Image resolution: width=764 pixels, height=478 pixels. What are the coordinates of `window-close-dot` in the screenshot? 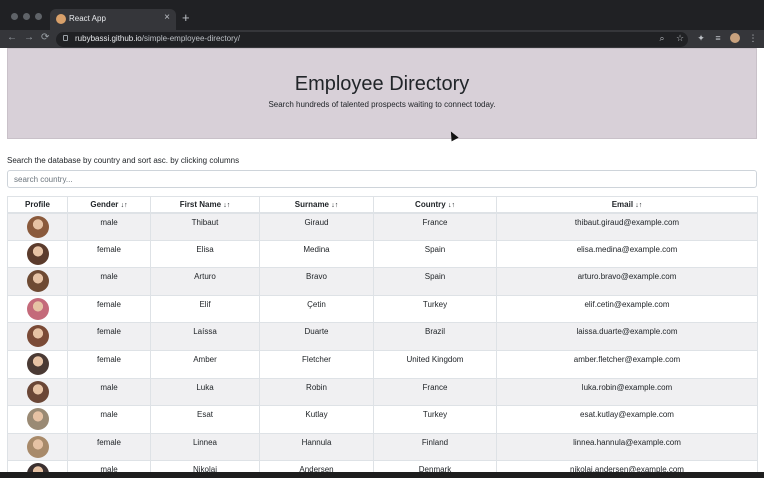 It's located at (14, 16).